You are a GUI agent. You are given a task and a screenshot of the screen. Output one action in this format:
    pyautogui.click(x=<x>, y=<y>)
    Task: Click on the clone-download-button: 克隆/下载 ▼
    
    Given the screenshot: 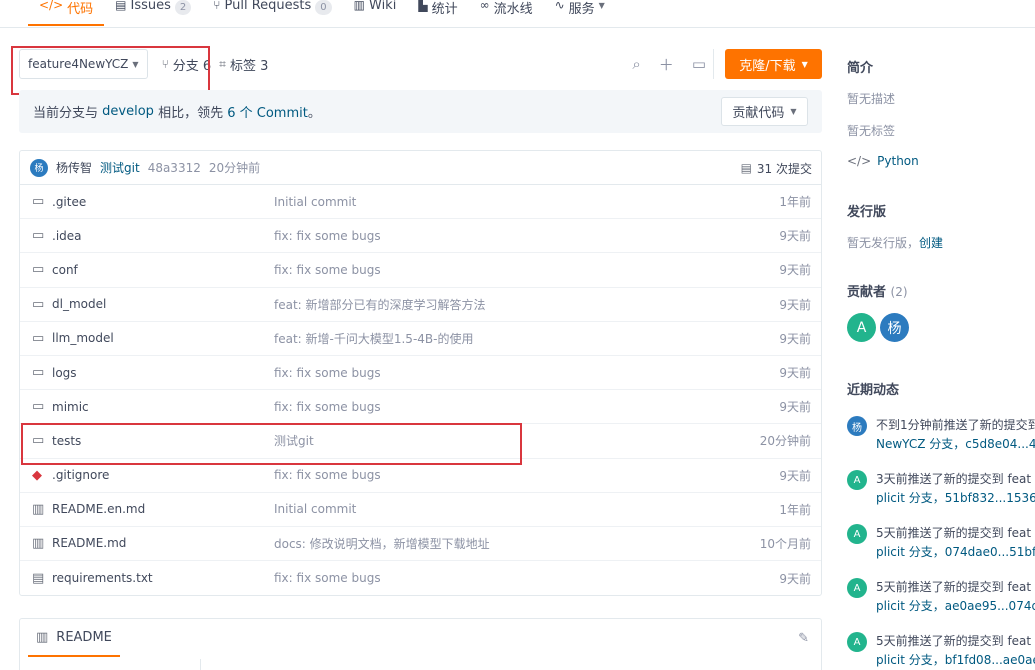 What is the action you would take?
    pyautogui.click(x=773, y=64)
    